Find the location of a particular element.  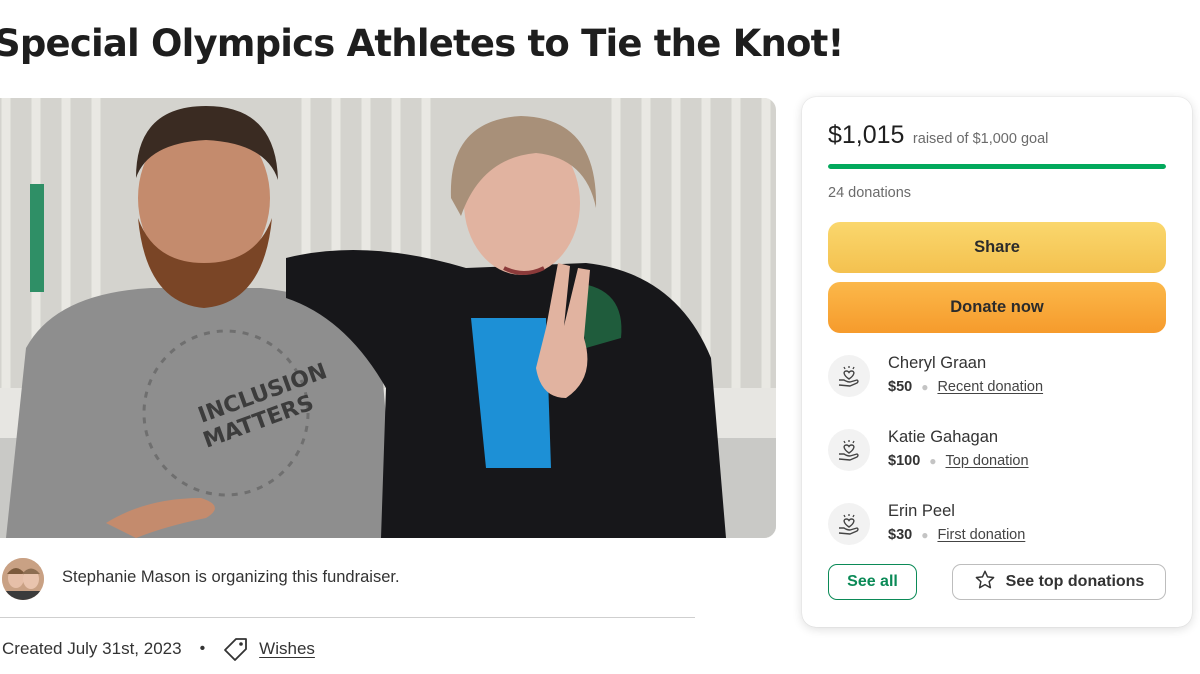

progress-bar is located at coordinates (997, 166).